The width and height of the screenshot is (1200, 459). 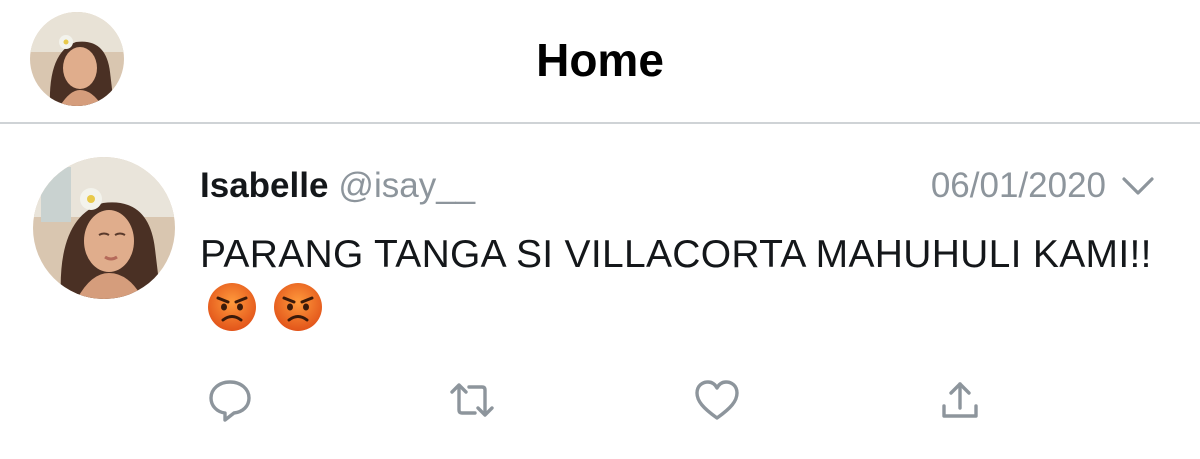 What do you see at coordinates (960, 400) in the screenshot?
I see `share-icon` at bounding box center [960, 400].